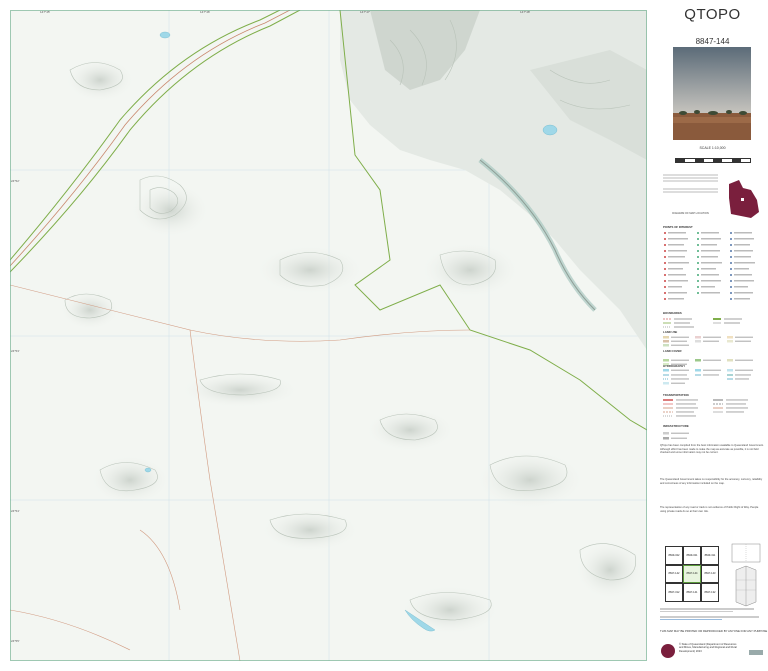  What do you see at coordinates (712, 614) in the screenshot?
I see `contact-info` at bounding box center [712, 614].